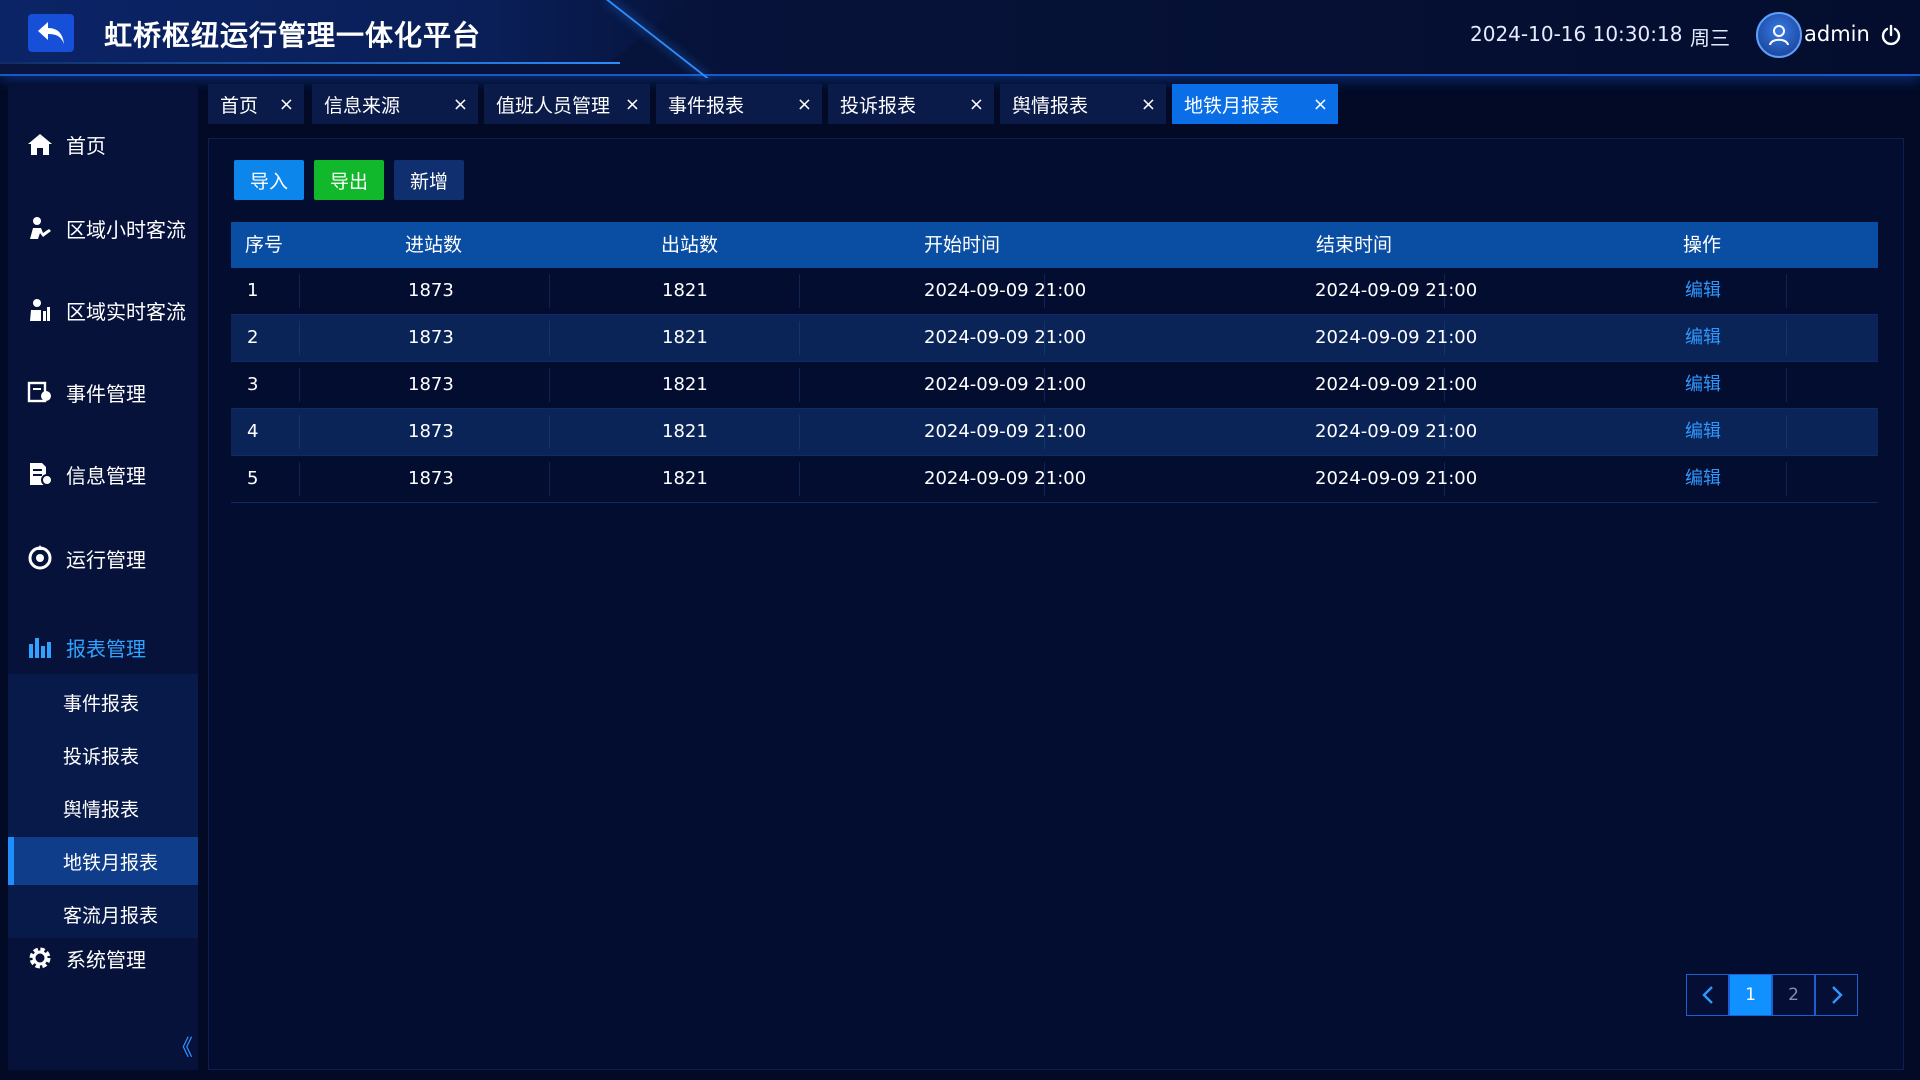 Image resolution: width=1920 pixels, height=1080 pixels. I want to click on pagination: 1 2, so click(1772, 995).